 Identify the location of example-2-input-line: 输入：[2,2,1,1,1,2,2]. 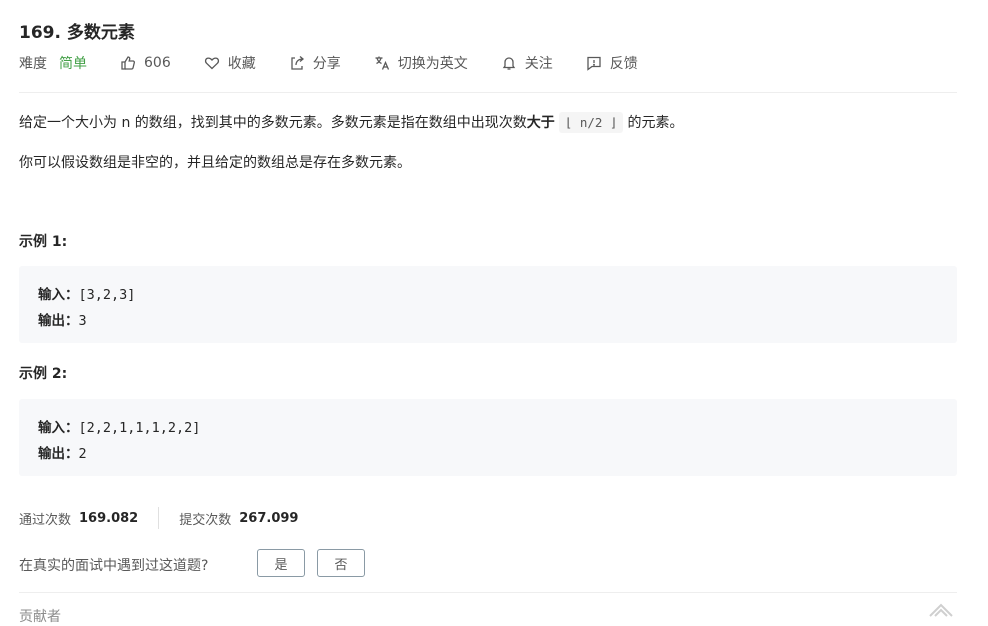
(119, 426).